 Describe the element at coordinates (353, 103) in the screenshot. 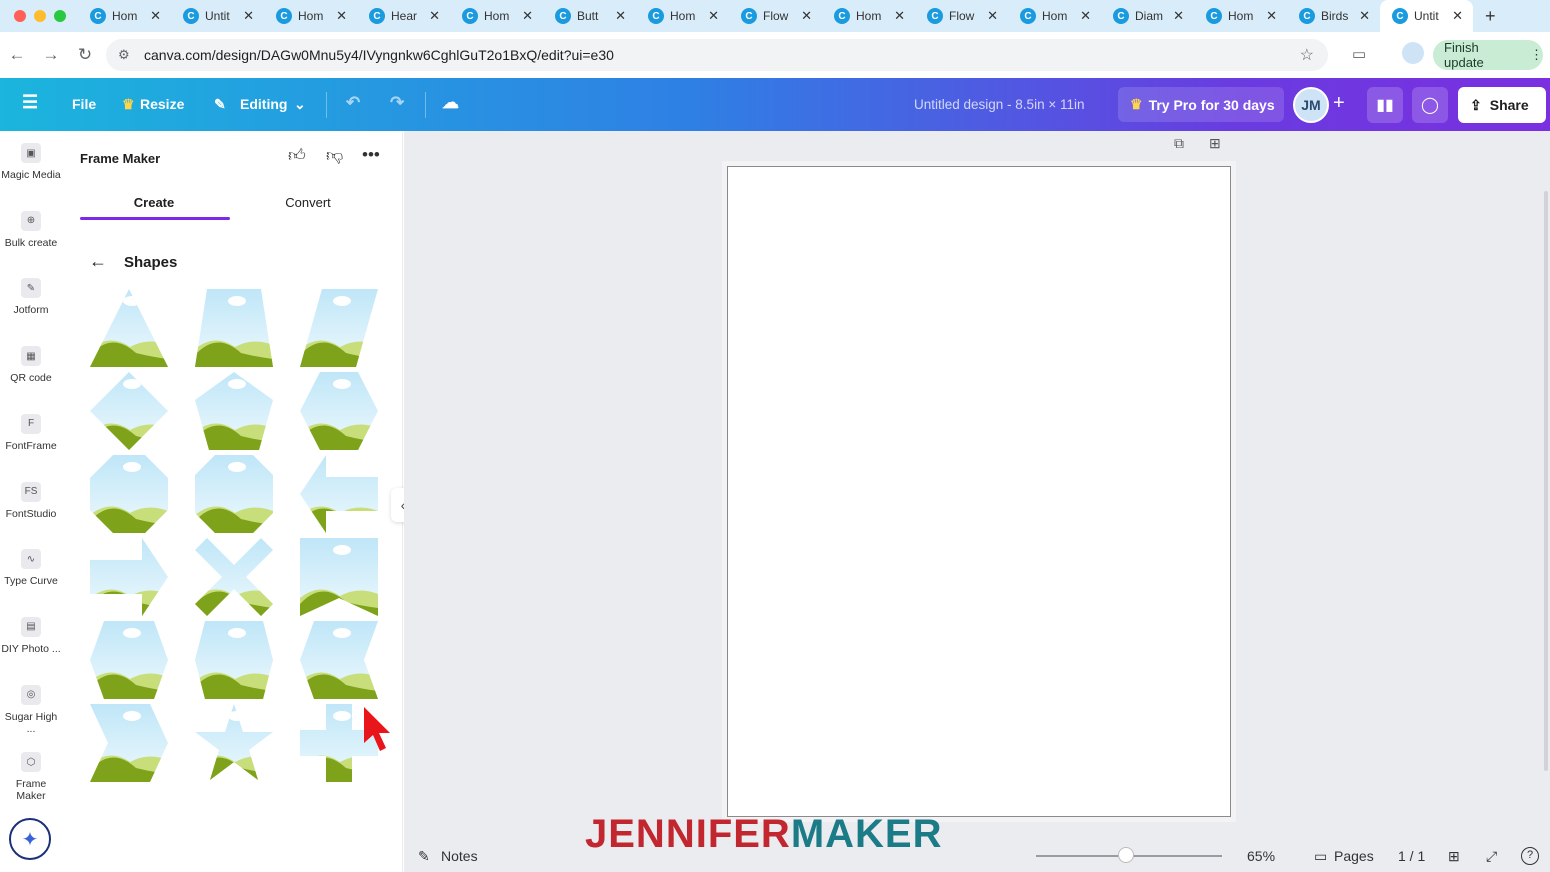

I see `undo-icon: ↶` at that location.